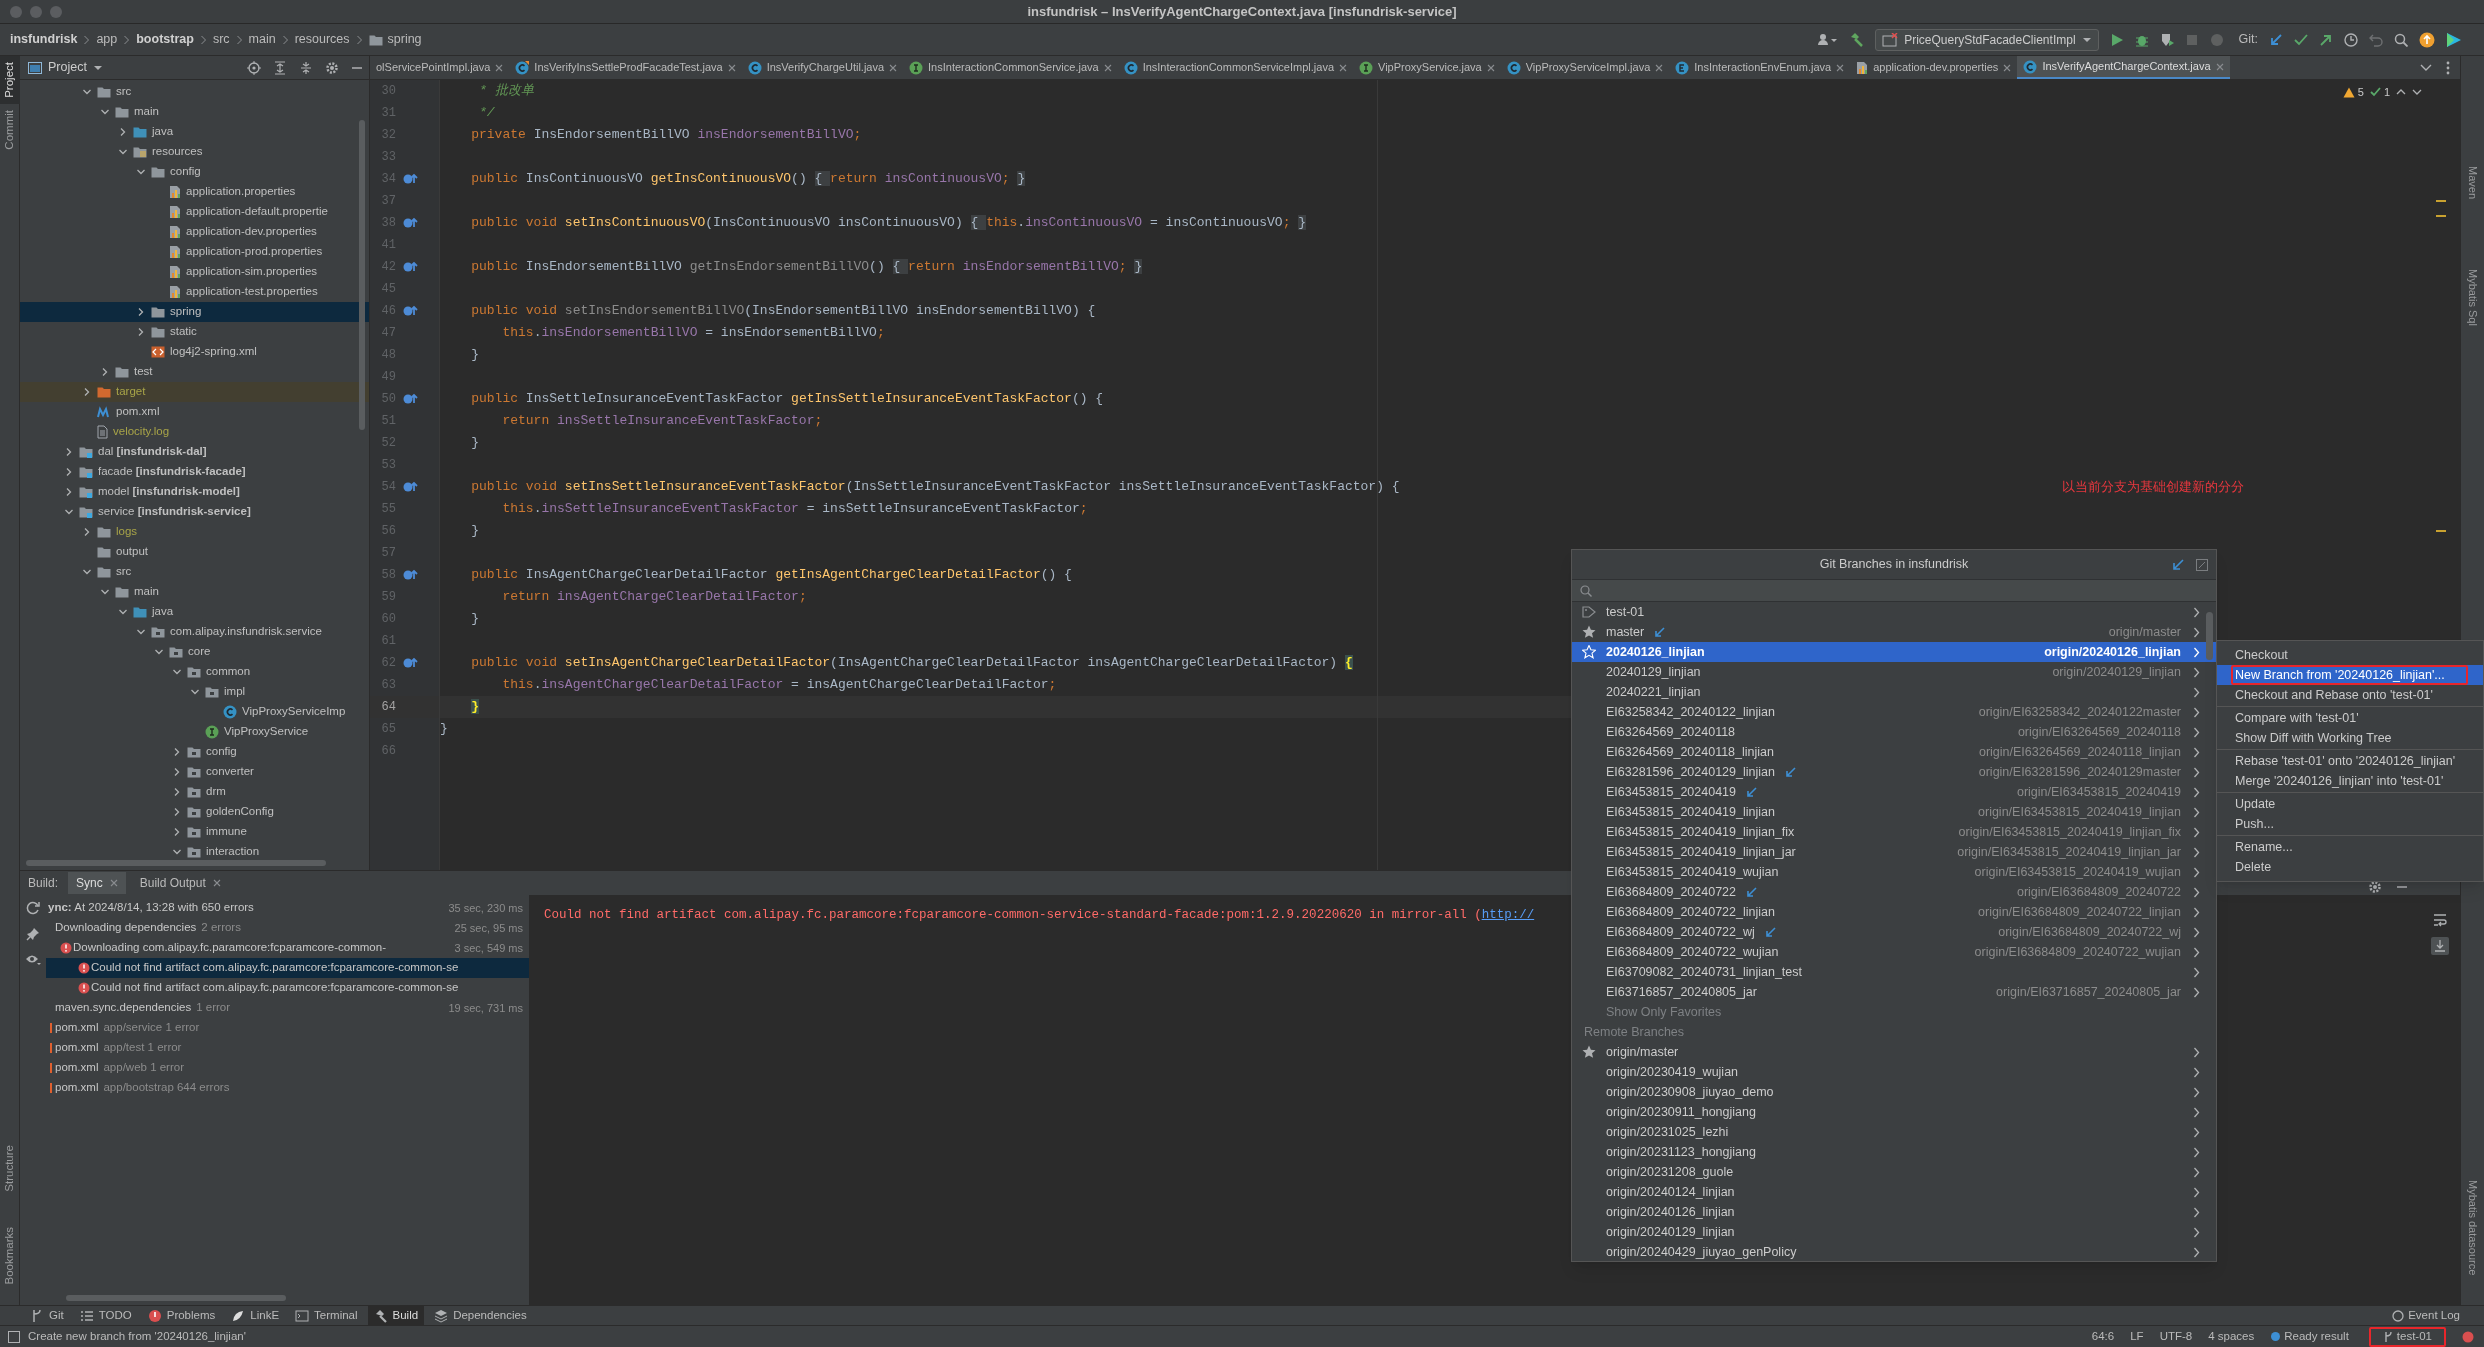  What do you see at coordinates (2472, 183) in the screenshot?
I see `tool-window-button: Maven` at bounding box center [2472, 183].